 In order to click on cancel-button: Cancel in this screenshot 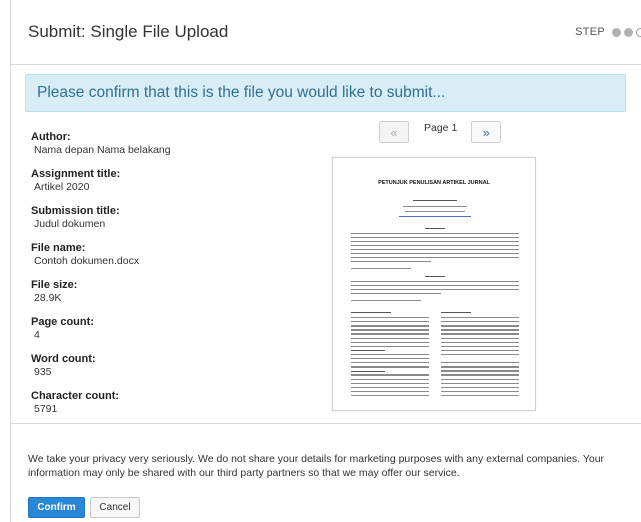, I will do `click(115, 507)`.